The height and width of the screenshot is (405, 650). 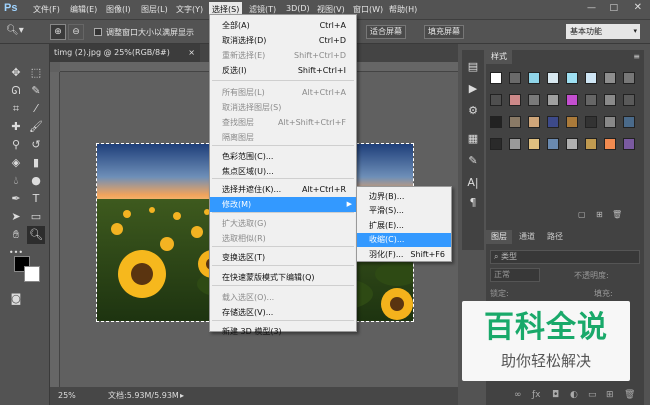 What do you see at coordinates (58, 32) in the screenshot?
I see `zoom-in-icon: ⊕` at bounding box center [58, 32].